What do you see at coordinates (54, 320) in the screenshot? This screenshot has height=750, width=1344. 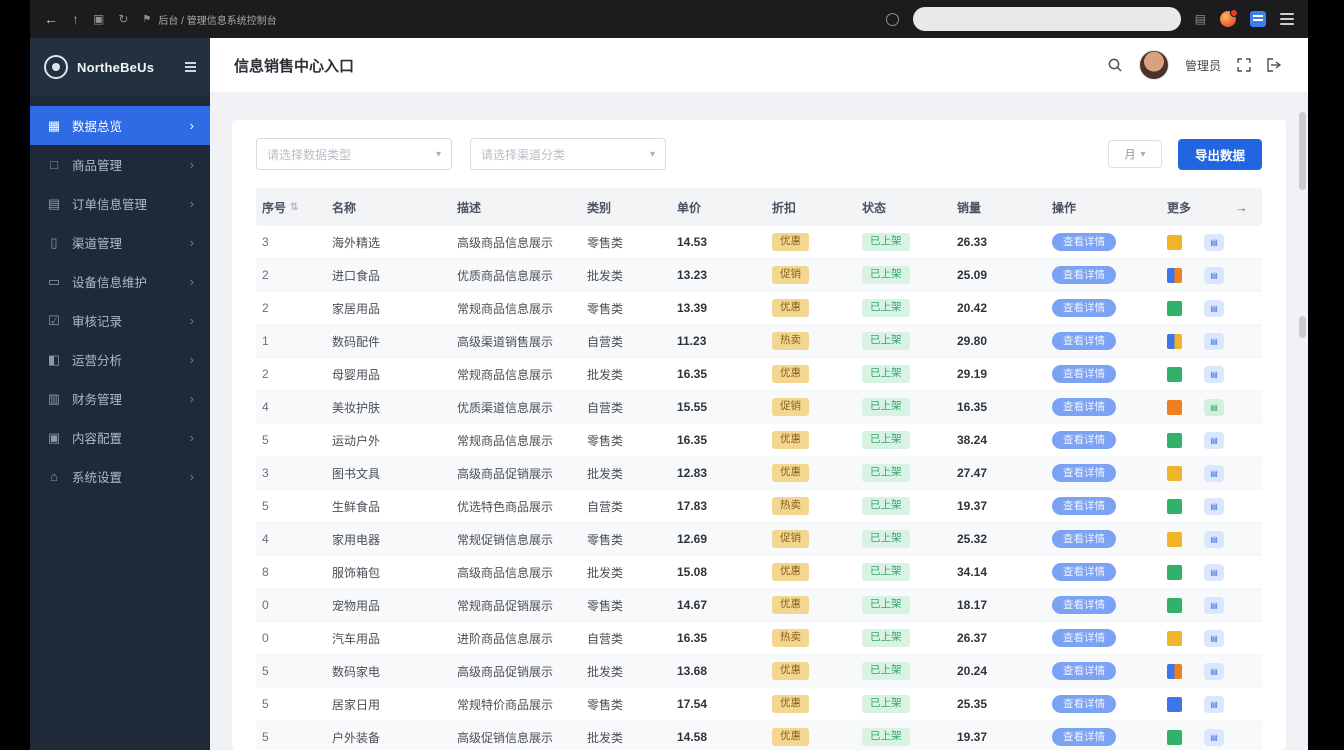 I see `audit-icon: ☑` at bounding box center [54, 320].